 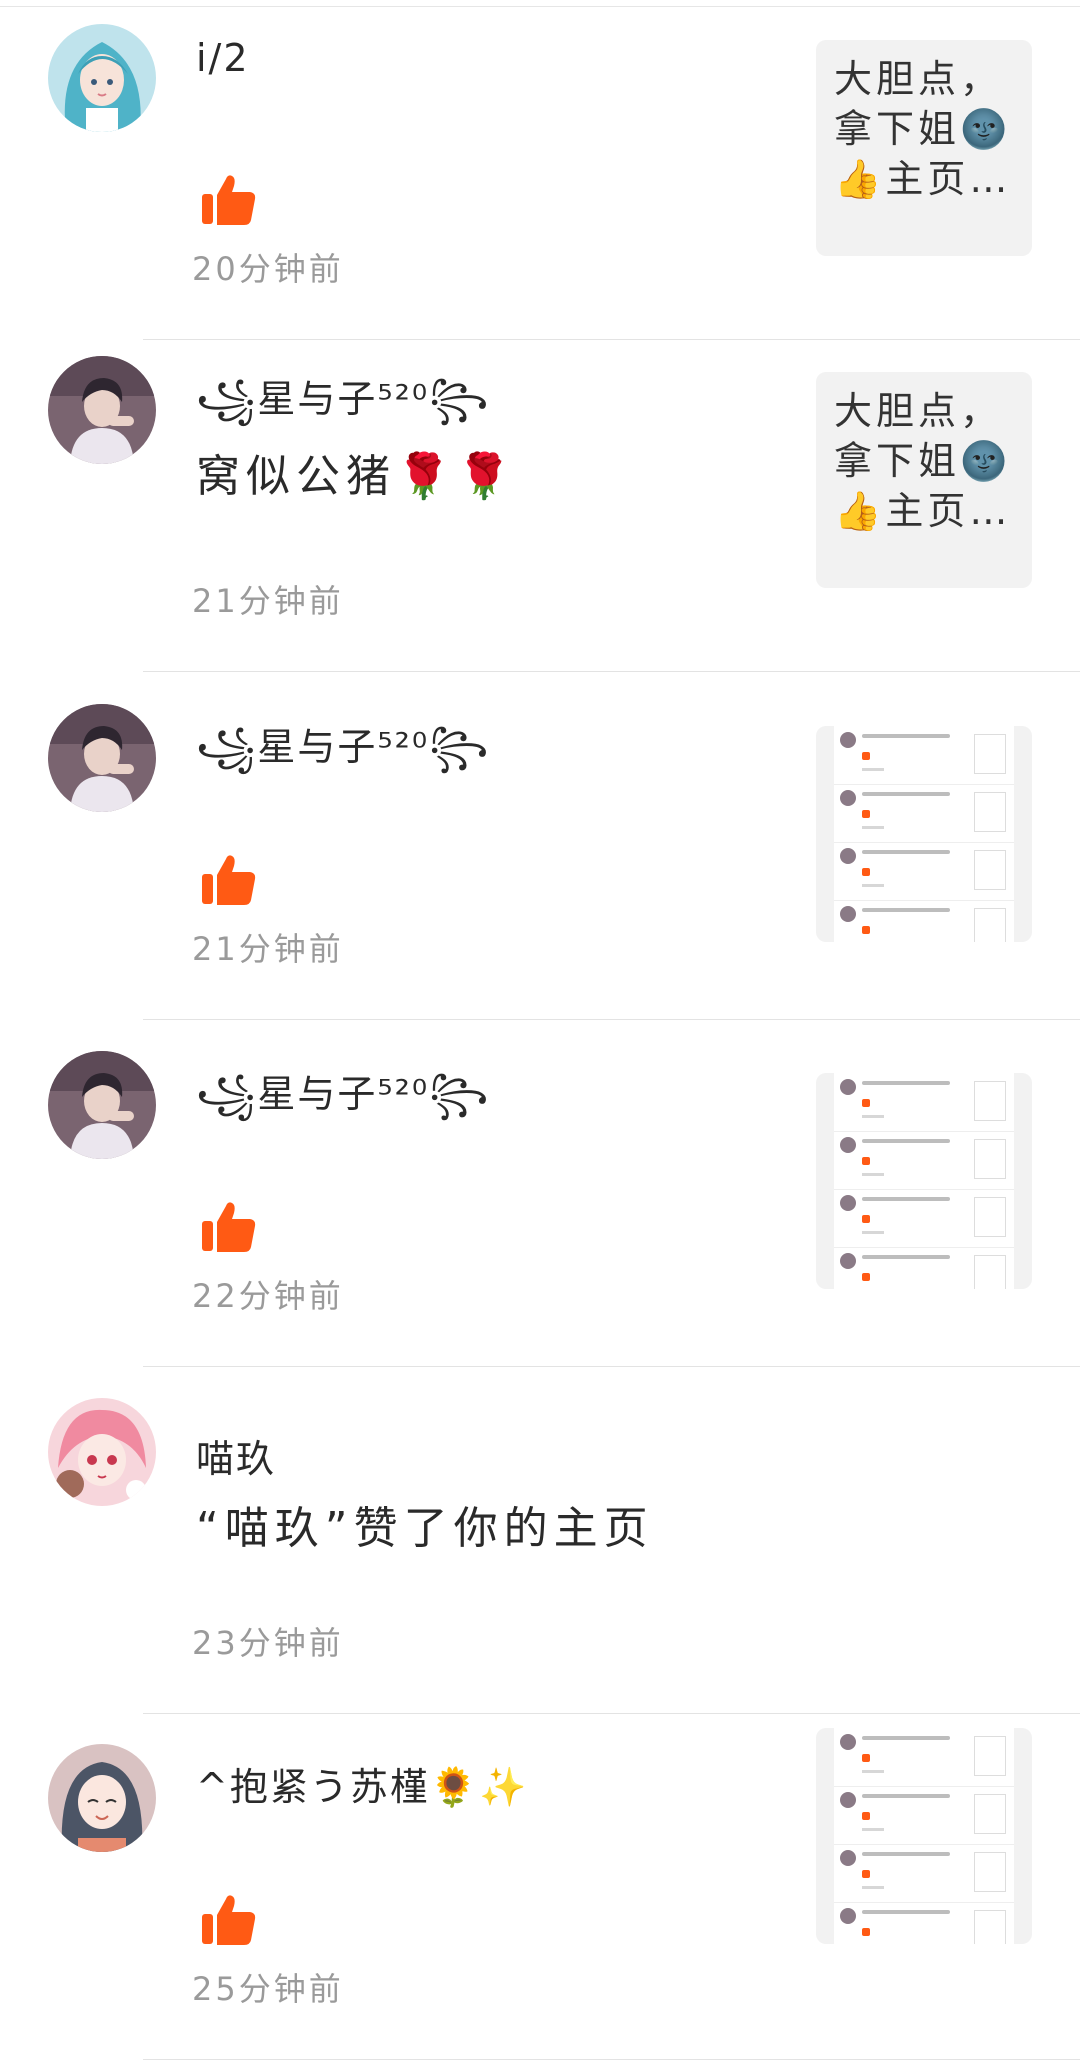 I want to click on teal-haired-anime-girl-avatar, so click(x=102, y=78).